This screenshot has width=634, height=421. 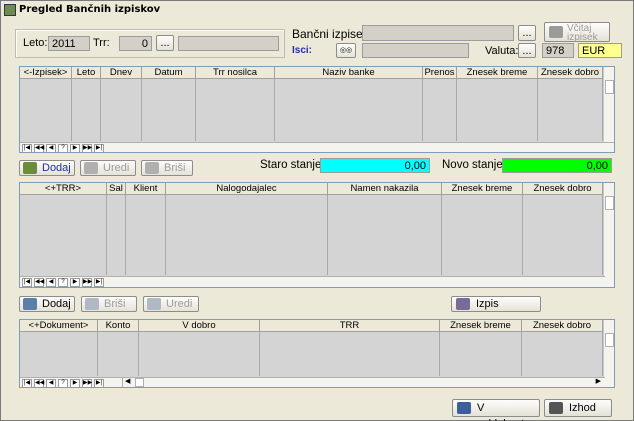 I want to click on uredi-trr-button: Uredi, so click(x=171, y=304).